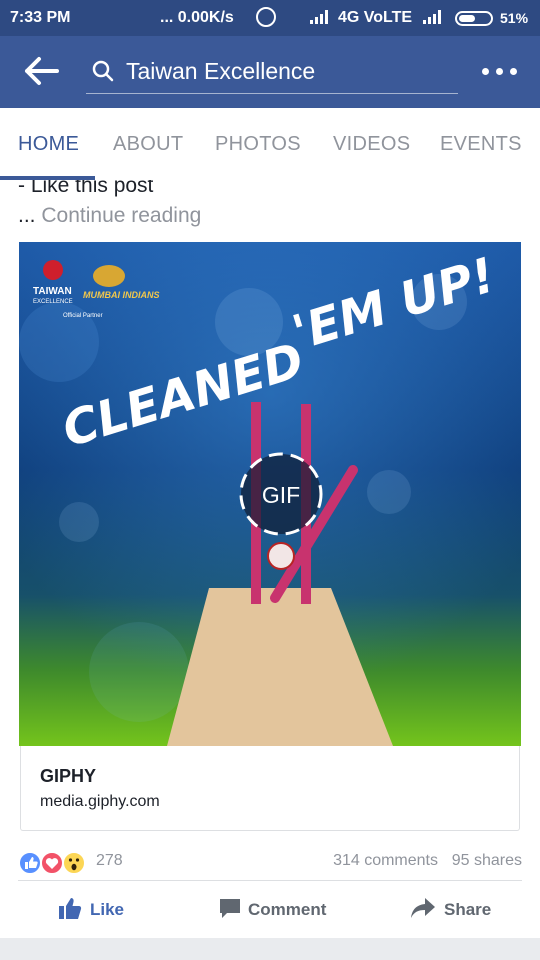 The width and height of the screenshot is (540, 960). Describe the element at coordinates (48, 144) in the screenshot. I see `tab-home: HOME` at that location.